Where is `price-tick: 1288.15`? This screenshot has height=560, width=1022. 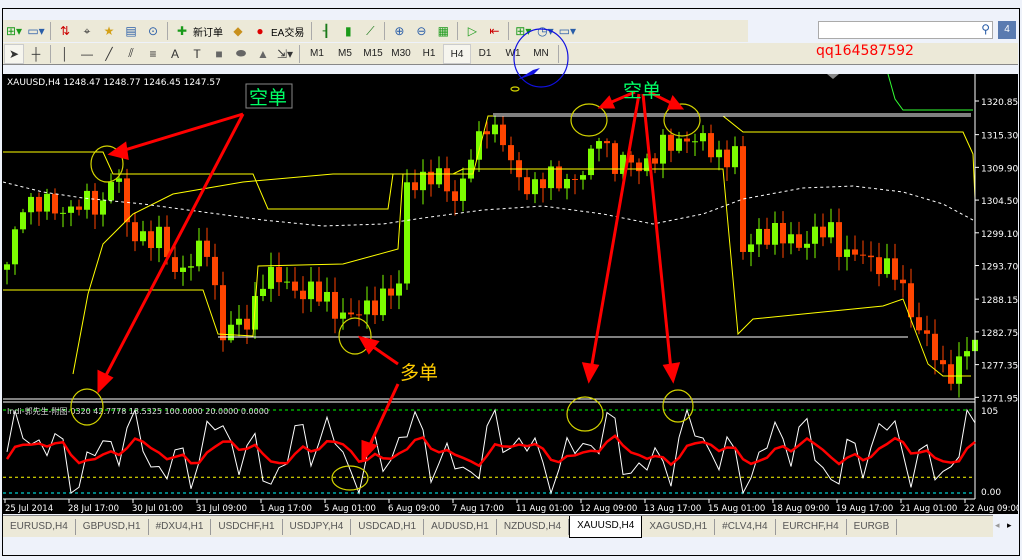 price-tick: 1288.15 is located at coordinates (999, 301).